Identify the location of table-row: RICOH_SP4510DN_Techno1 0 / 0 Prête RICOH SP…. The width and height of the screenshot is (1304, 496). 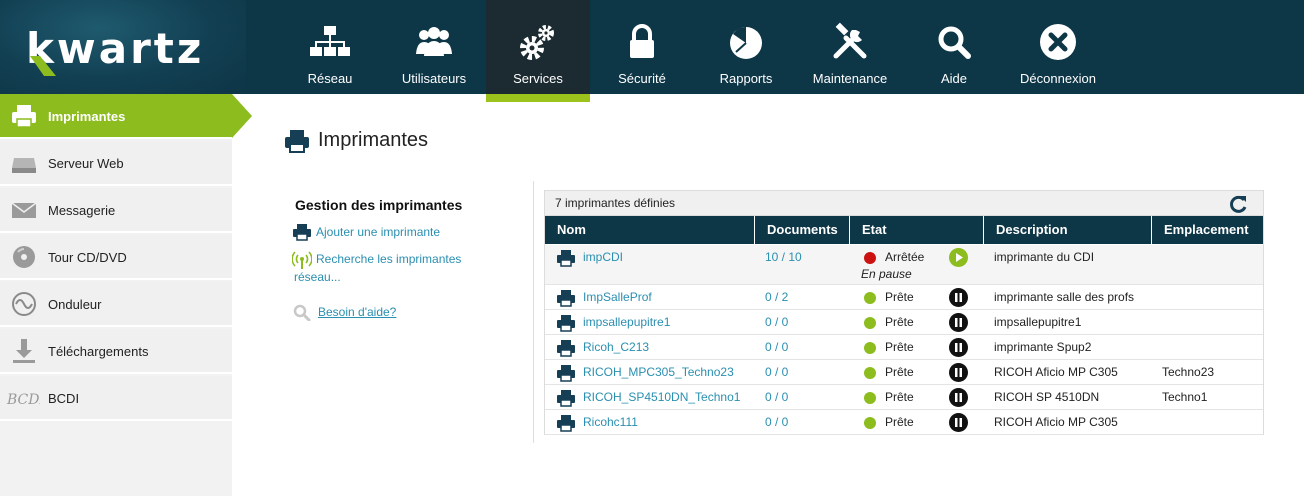
(904, 397).